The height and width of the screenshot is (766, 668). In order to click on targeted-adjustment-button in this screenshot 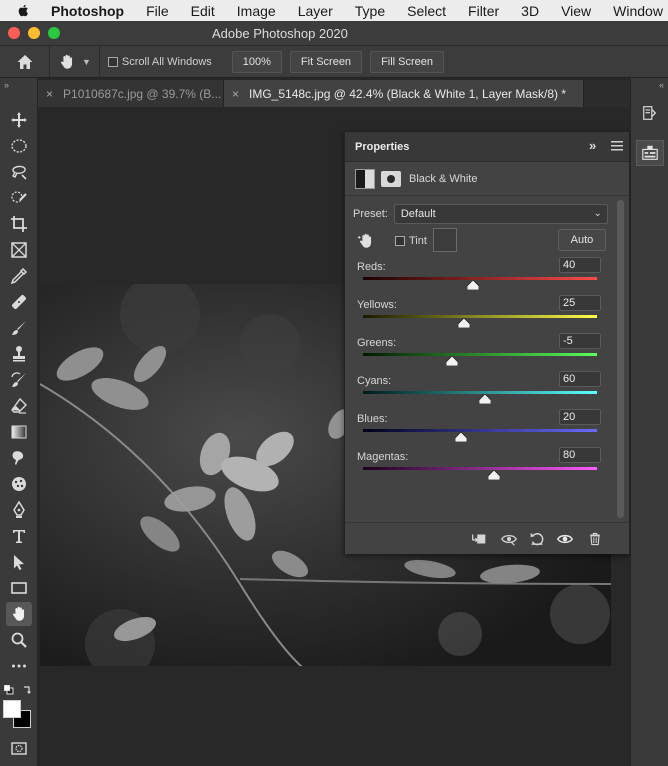, I will do `click(366, 242)`.